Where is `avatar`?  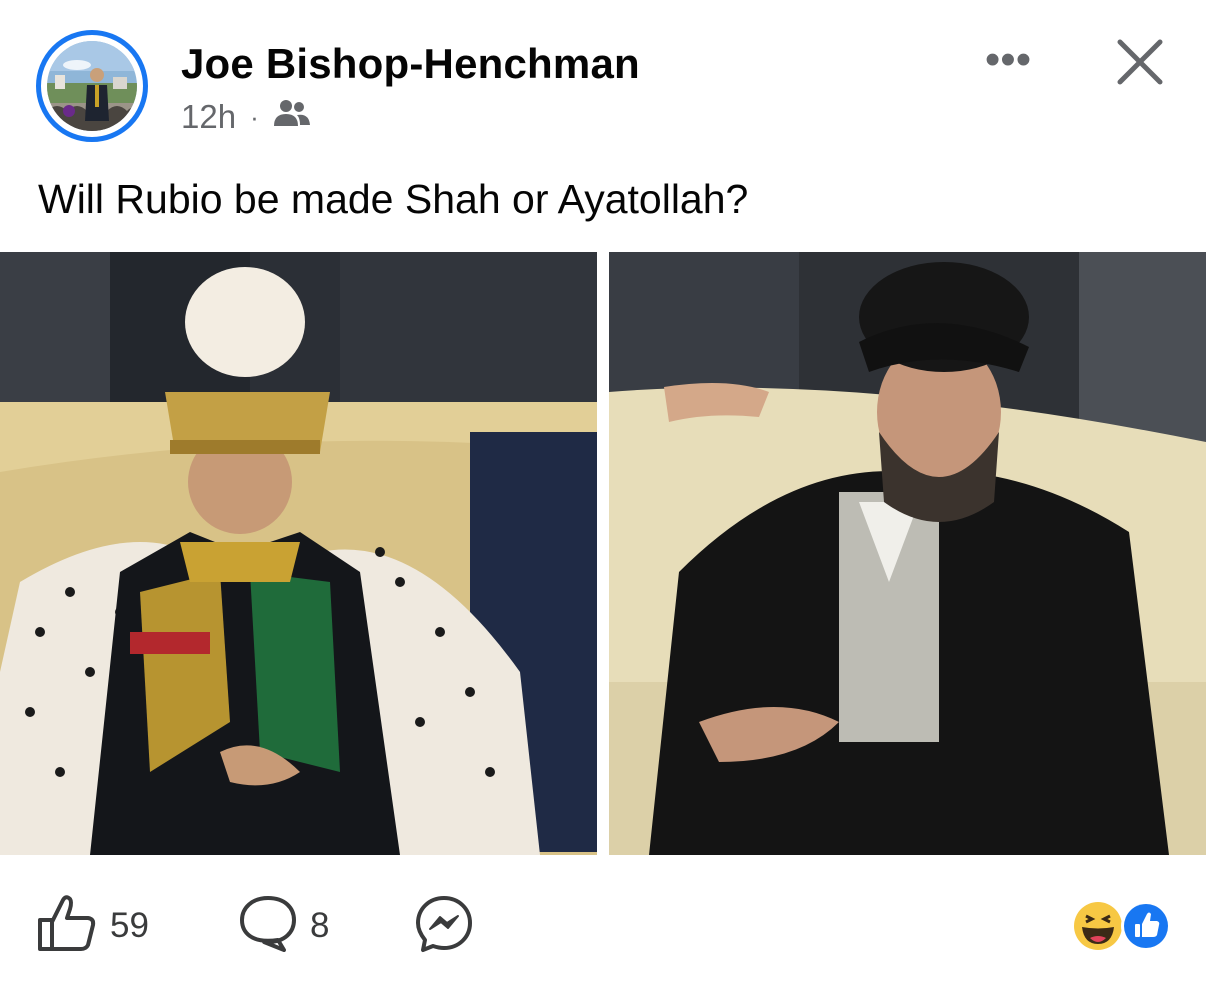
avatar is located at coordinates (92, 86).